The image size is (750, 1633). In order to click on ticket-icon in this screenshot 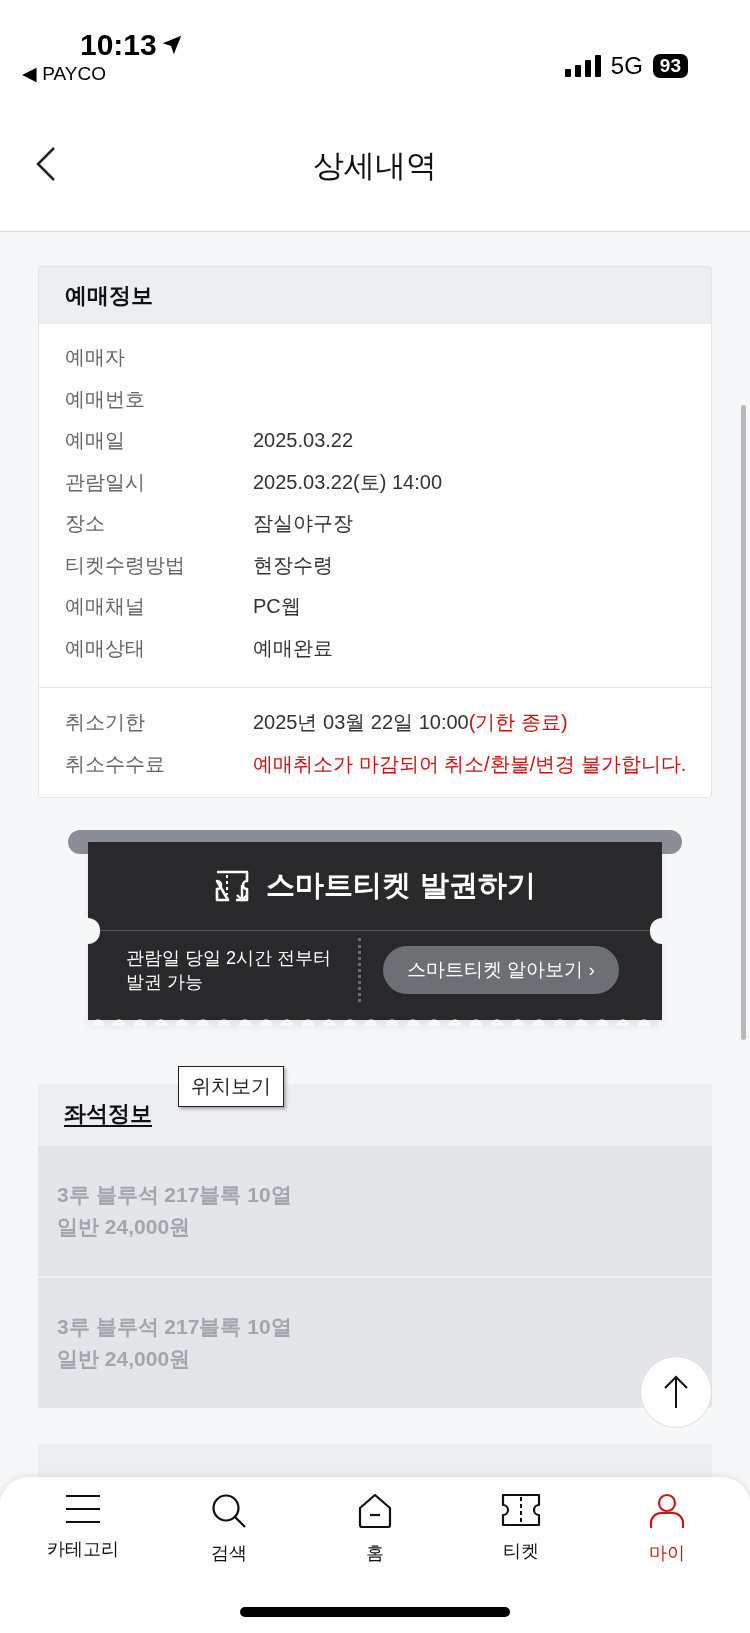, I will do `click(521, 1510)`.